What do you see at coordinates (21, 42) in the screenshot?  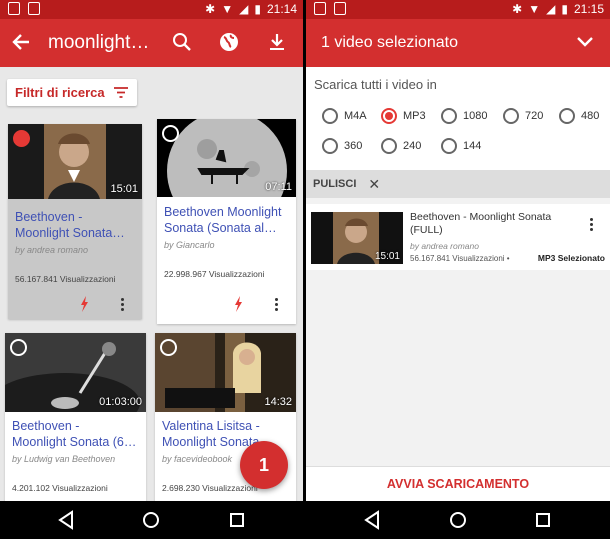 I see `back-arrow-icon` at bounding box center [21, 42].